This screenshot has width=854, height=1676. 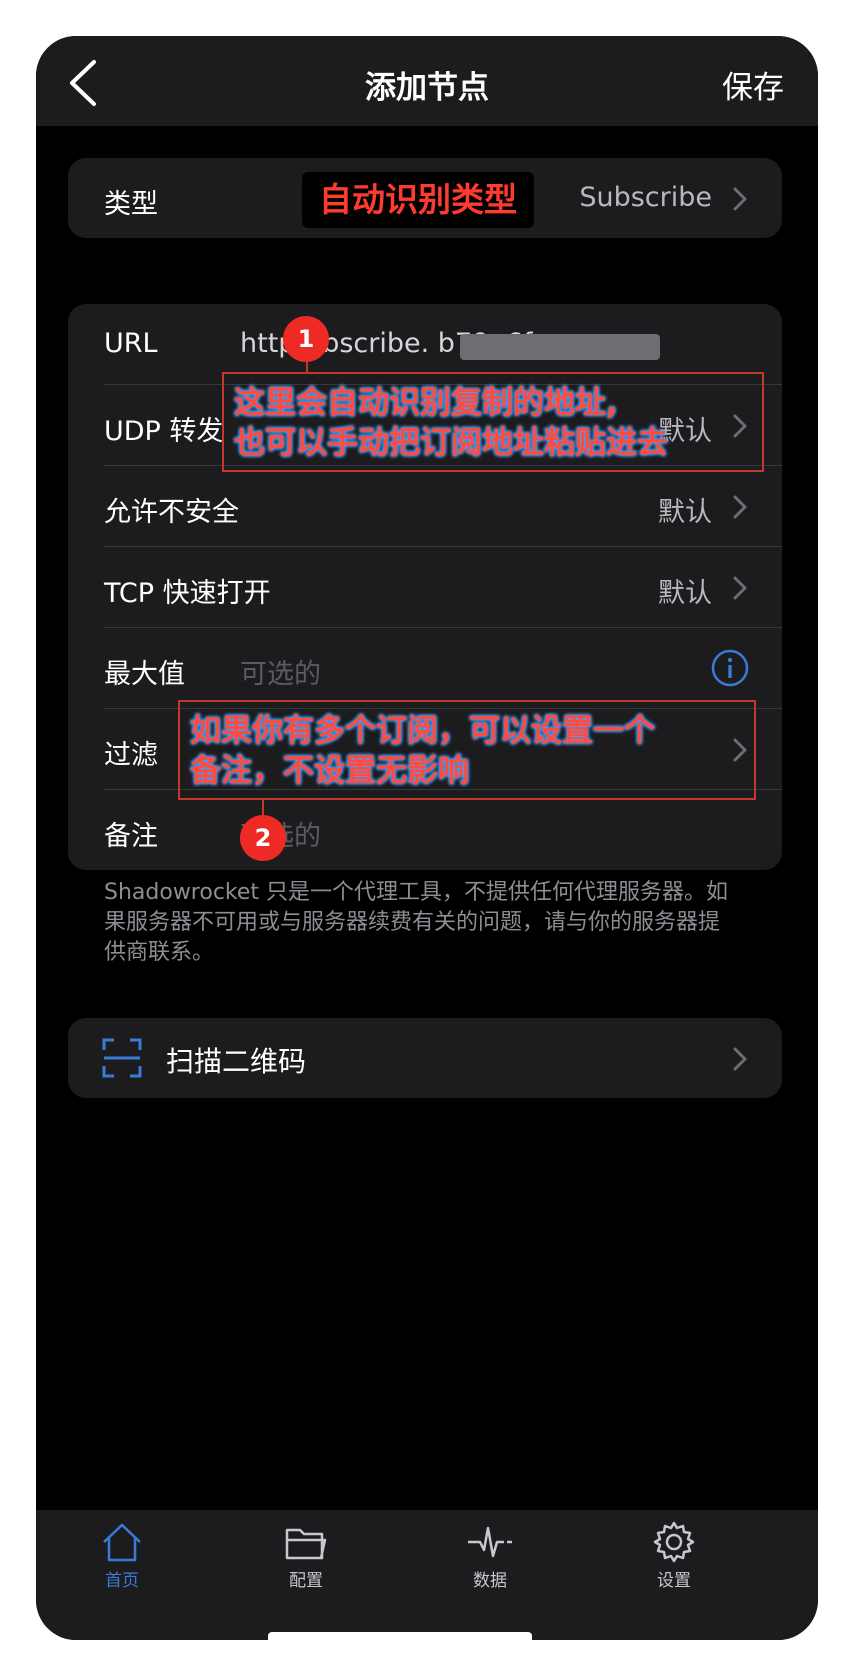 I want to click on callout-text-1a: 这里会自动识别复制的地址,, so click(x=426, y=403).